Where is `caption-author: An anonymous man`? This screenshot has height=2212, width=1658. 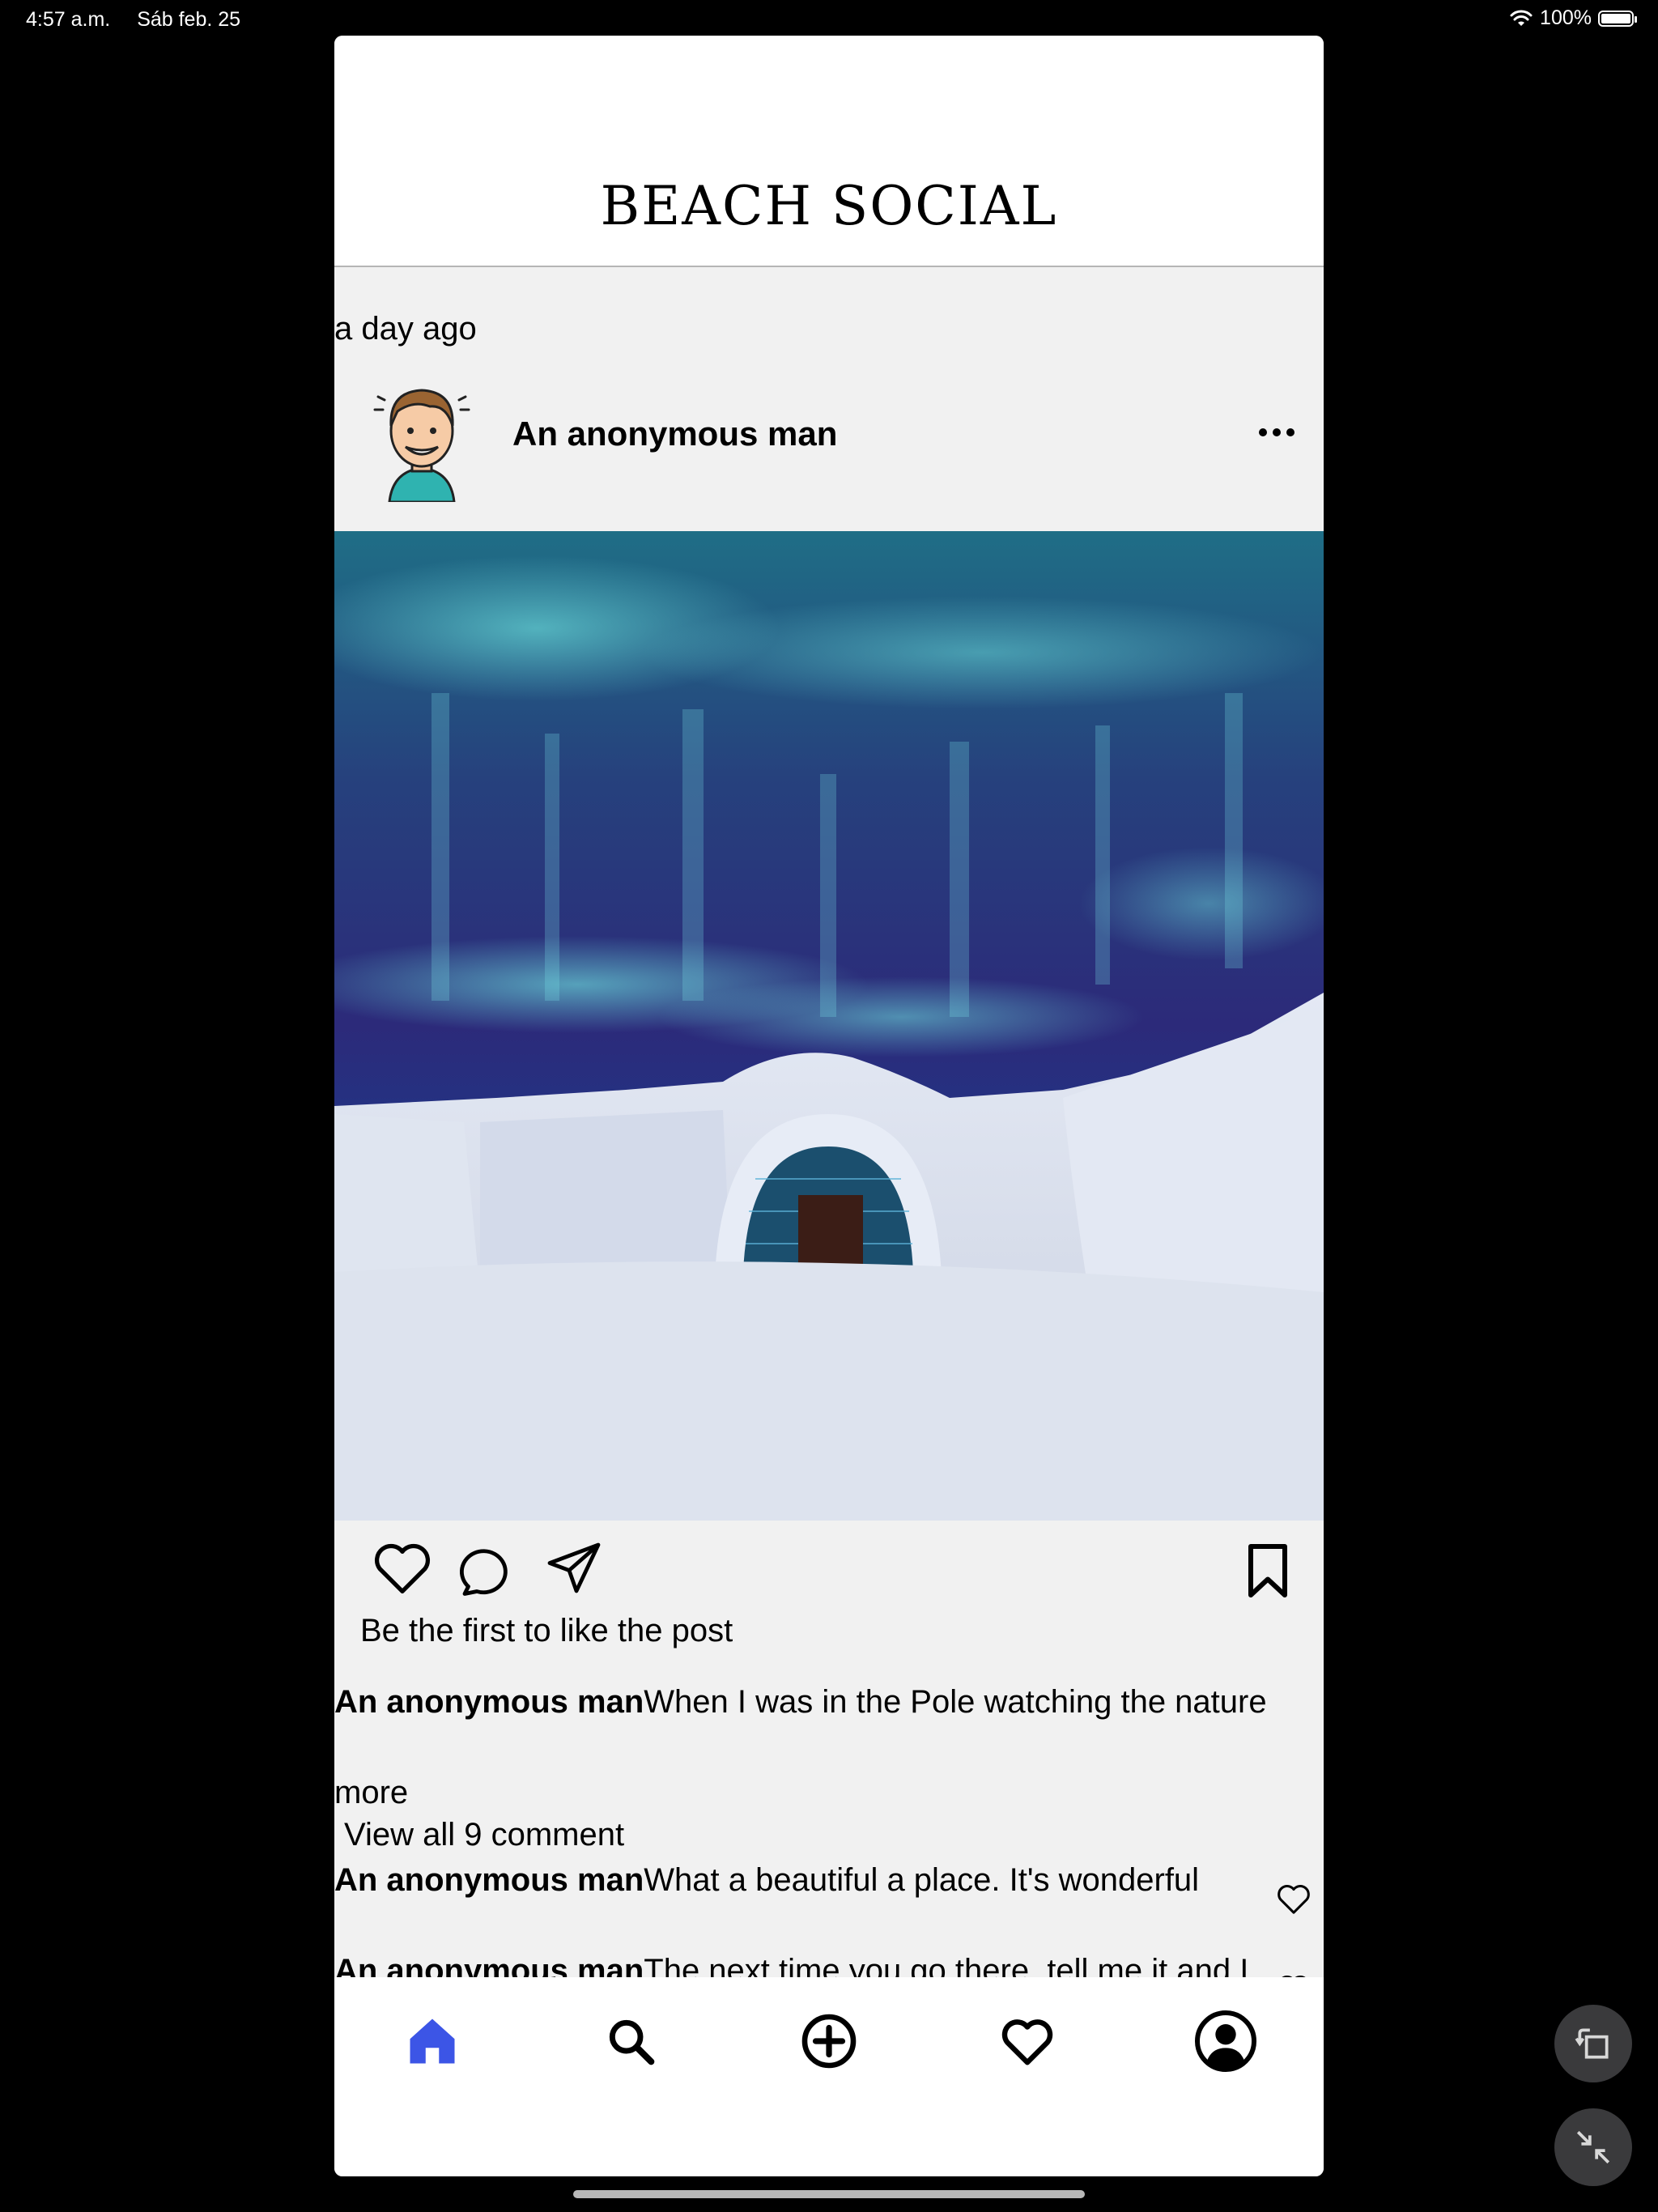 caption-author: An anonymous man is located at coordinates (489, 1702).